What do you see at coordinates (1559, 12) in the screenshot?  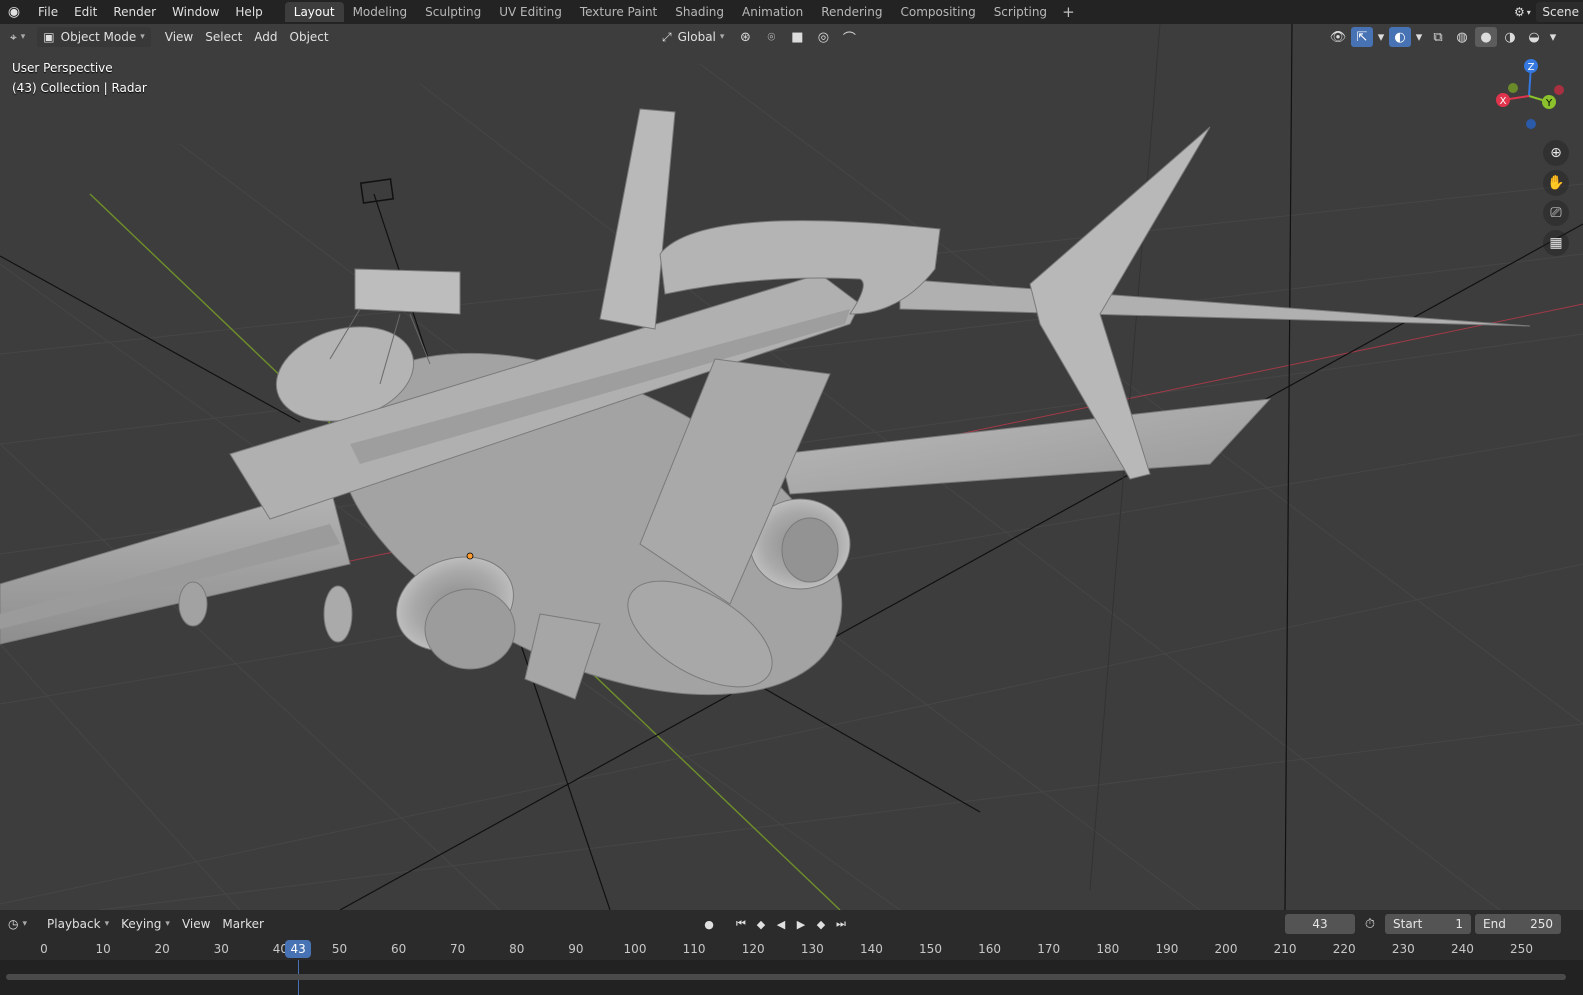 I see `scene-name-field: Scene` at bounding box center [1559, 12].